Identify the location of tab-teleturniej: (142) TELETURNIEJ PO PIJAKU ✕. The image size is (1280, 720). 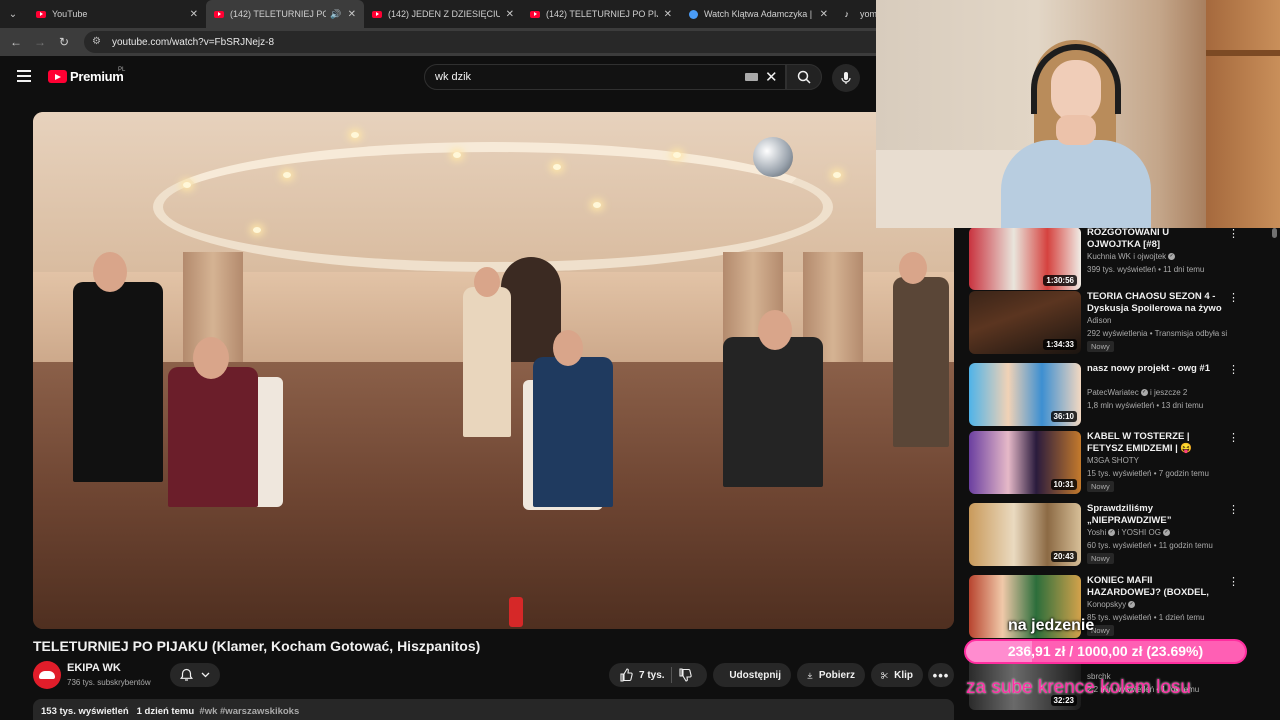
(601, 14).